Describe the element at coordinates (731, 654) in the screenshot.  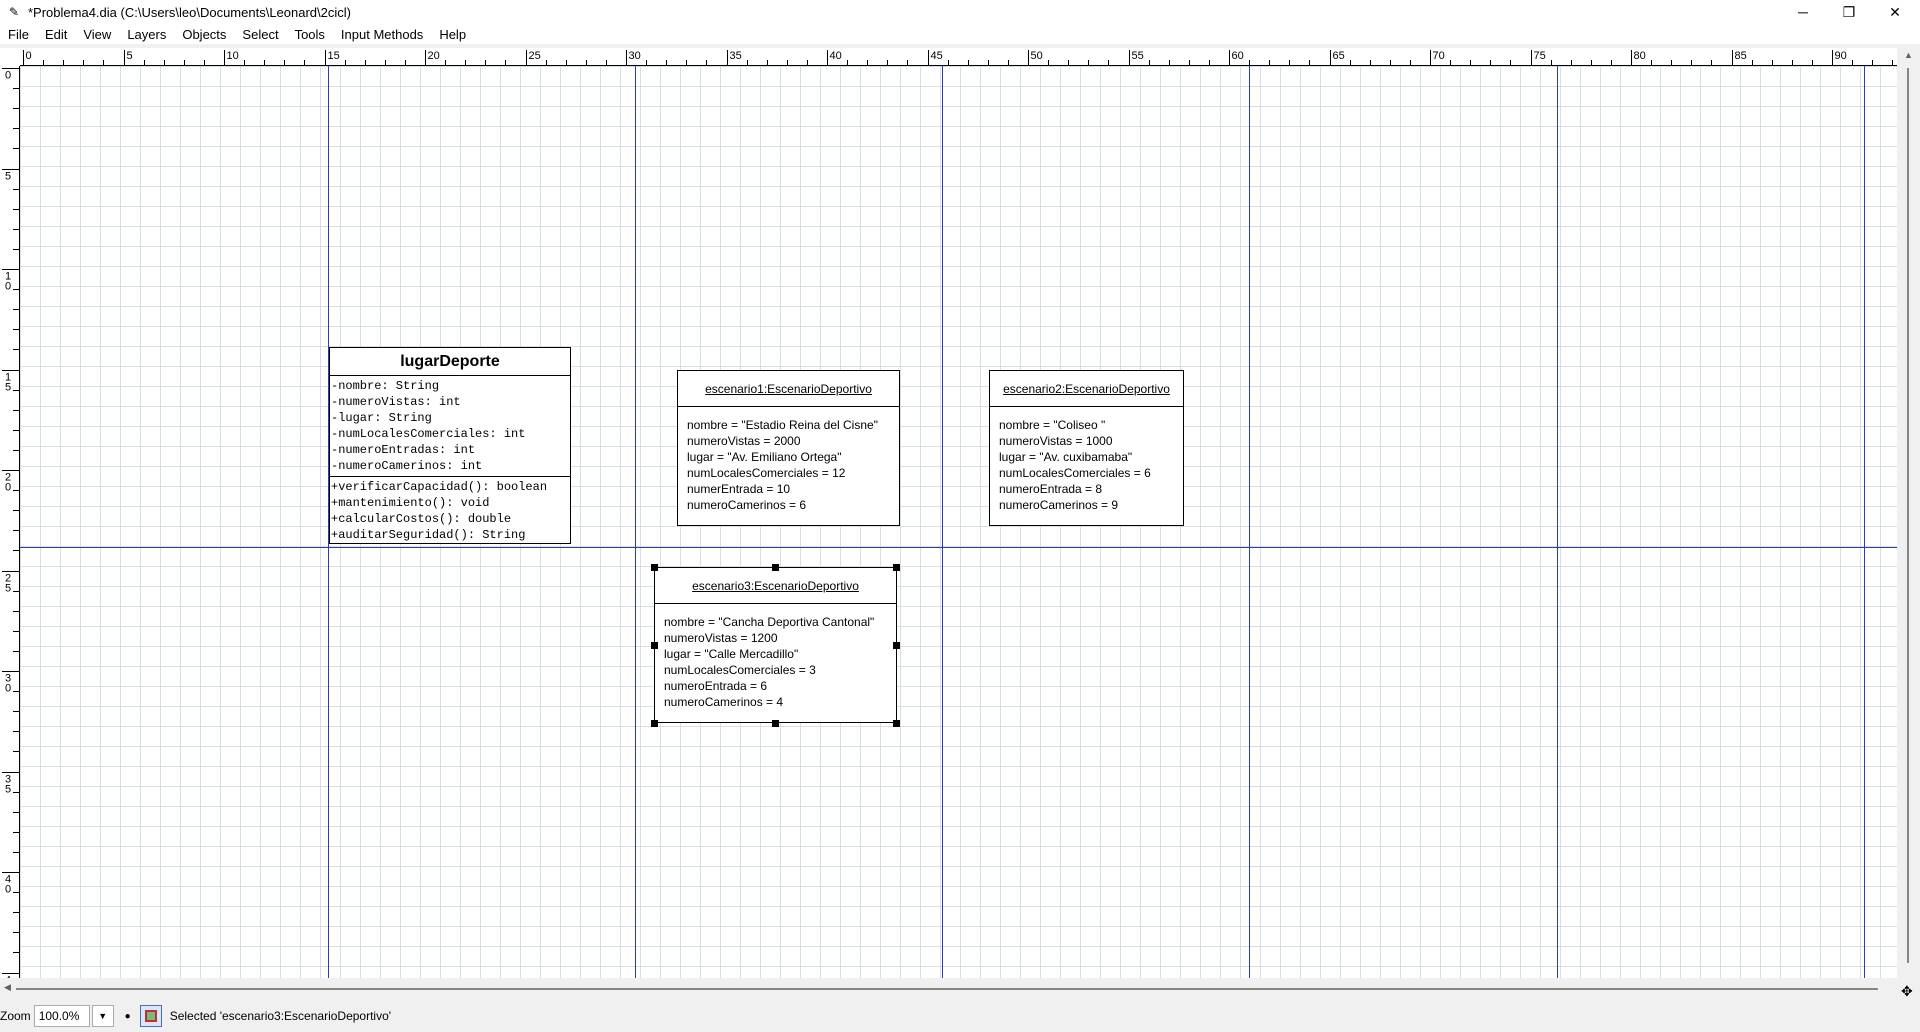
I see `object-attribute: lugar = "Calle Mercadillo"` at that location.